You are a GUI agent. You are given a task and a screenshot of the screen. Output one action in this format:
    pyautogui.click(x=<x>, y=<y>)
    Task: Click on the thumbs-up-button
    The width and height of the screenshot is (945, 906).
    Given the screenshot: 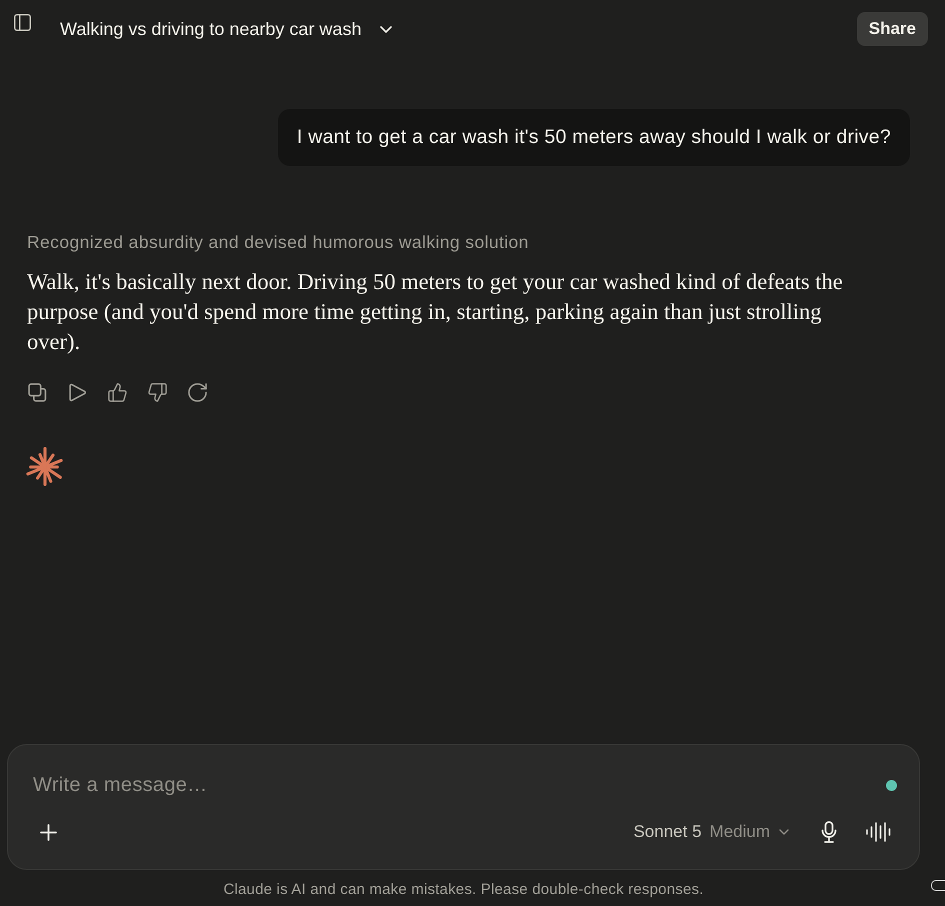 What is the action you would take?
    pyautogui.click(x=117, y=392)
    